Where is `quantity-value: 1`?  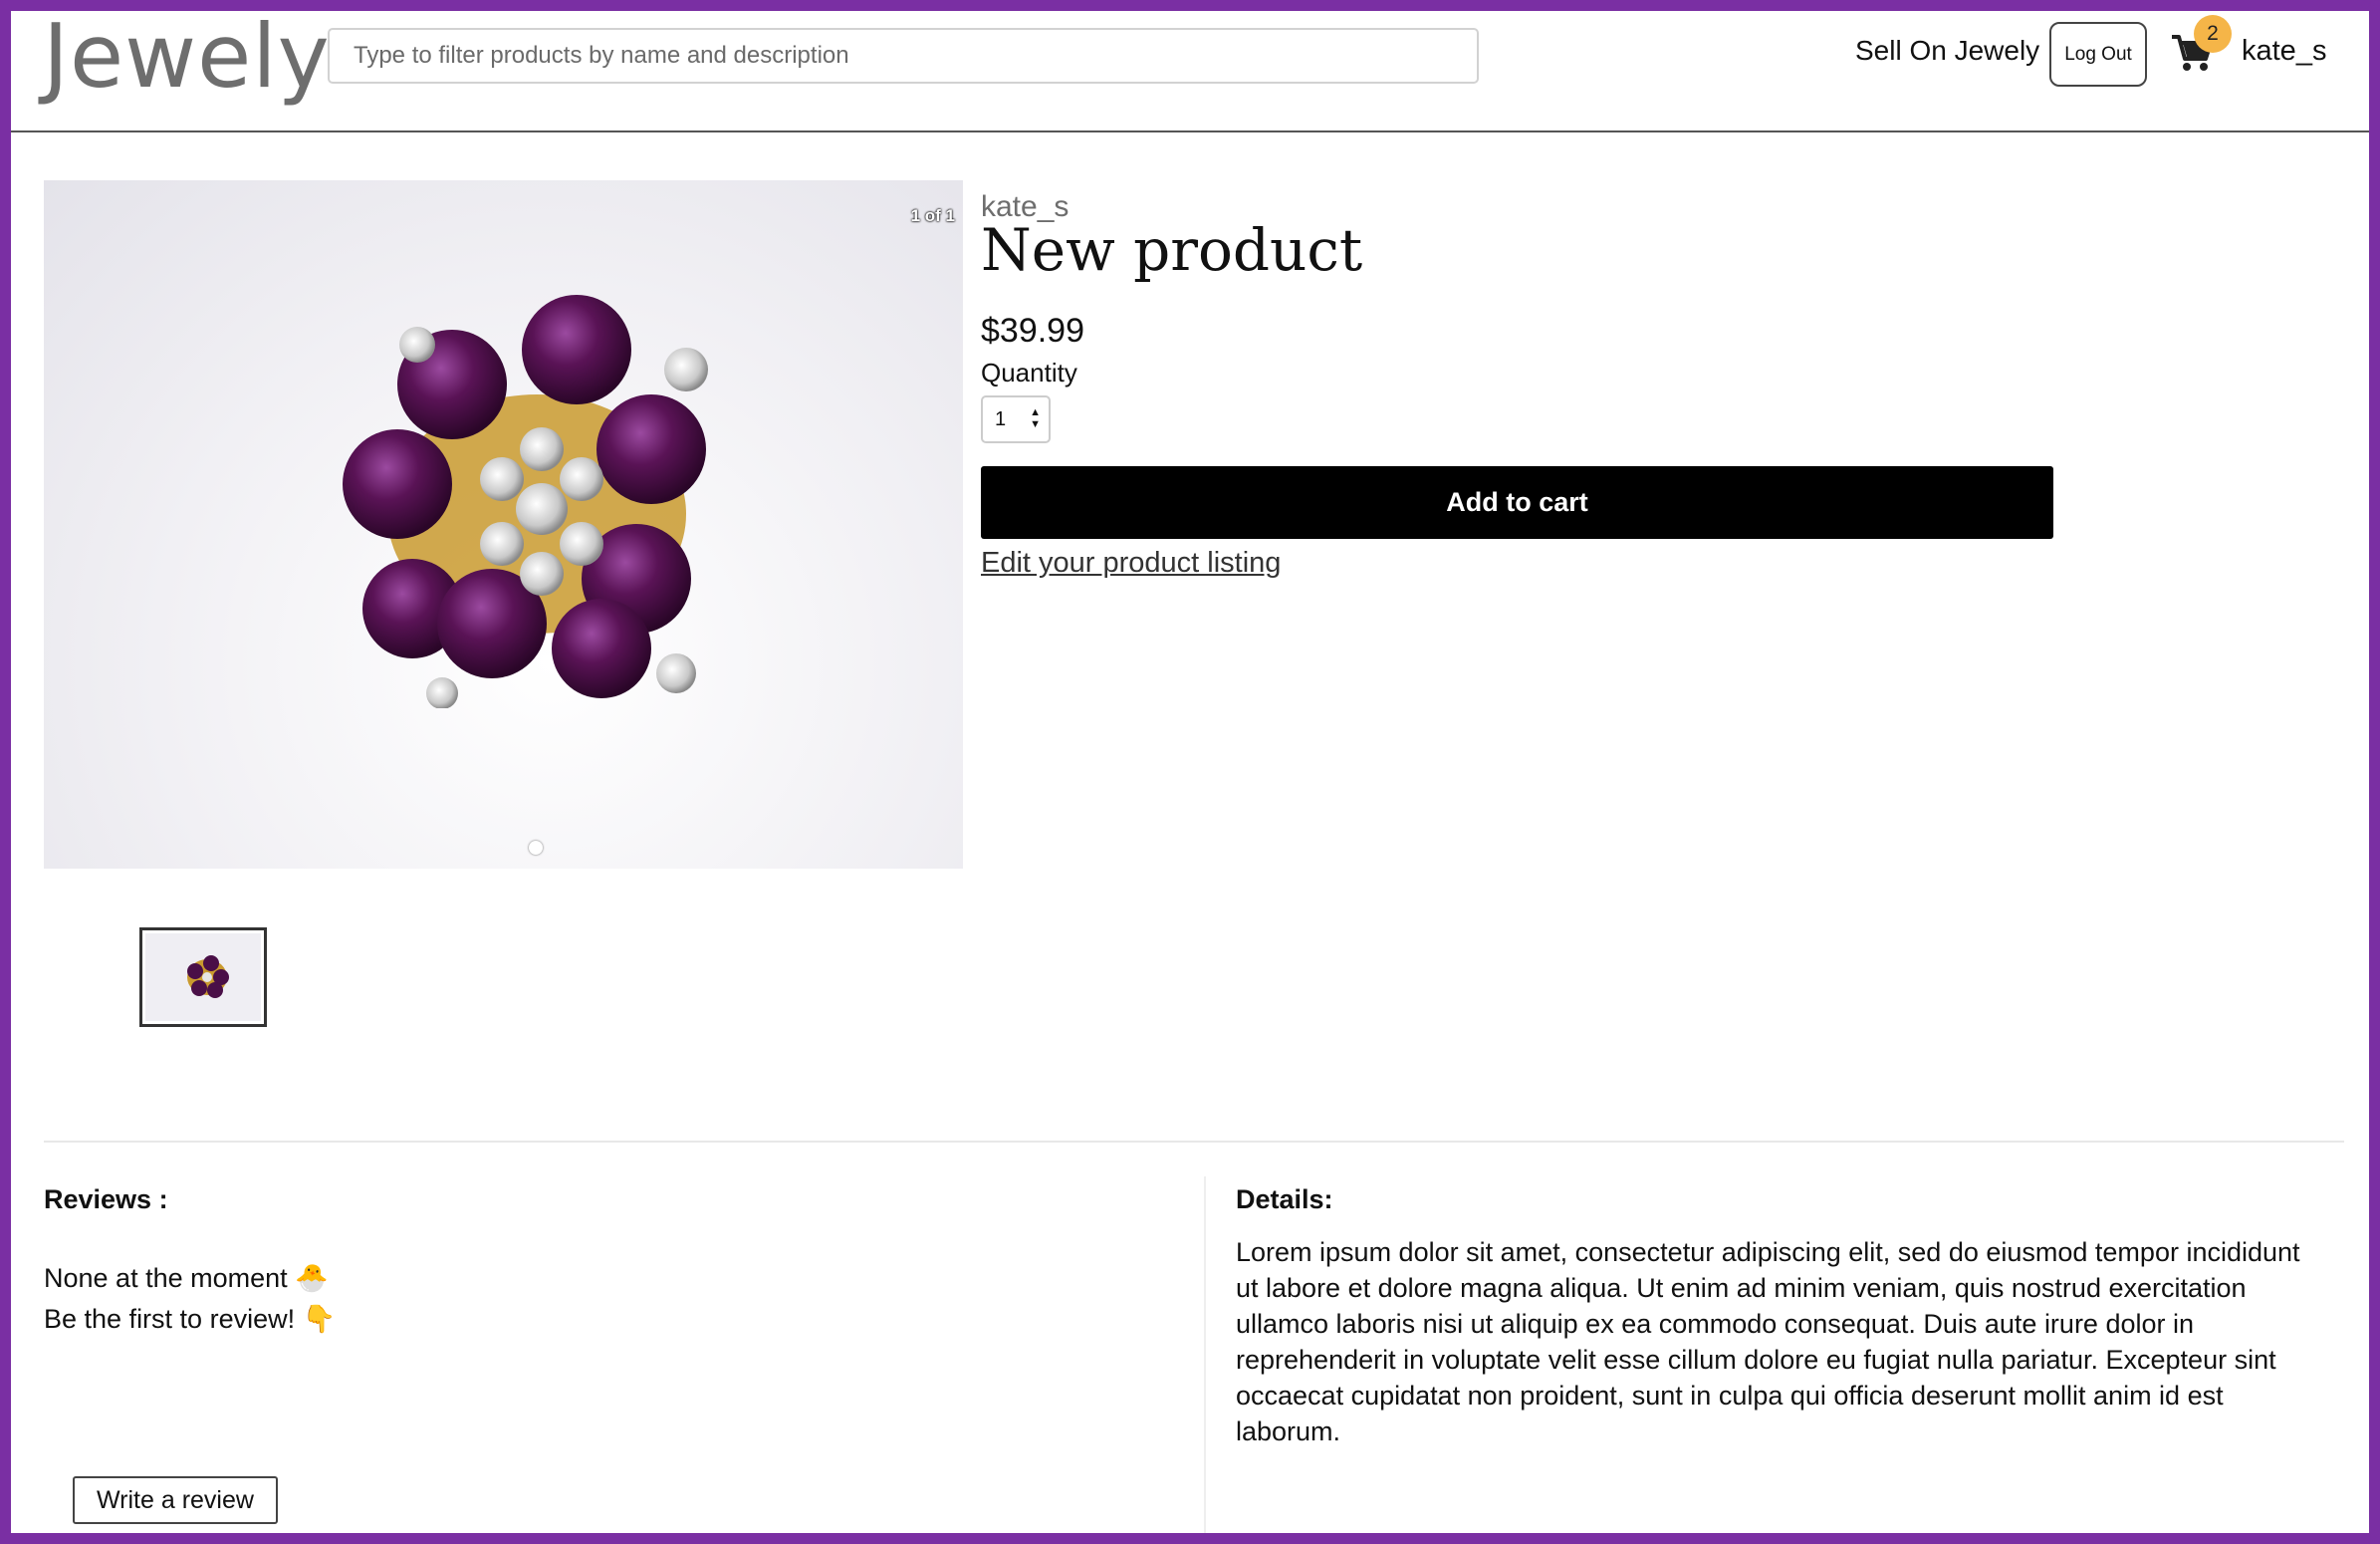 quantity-value: 1 is located at coordinates (1001, 419).